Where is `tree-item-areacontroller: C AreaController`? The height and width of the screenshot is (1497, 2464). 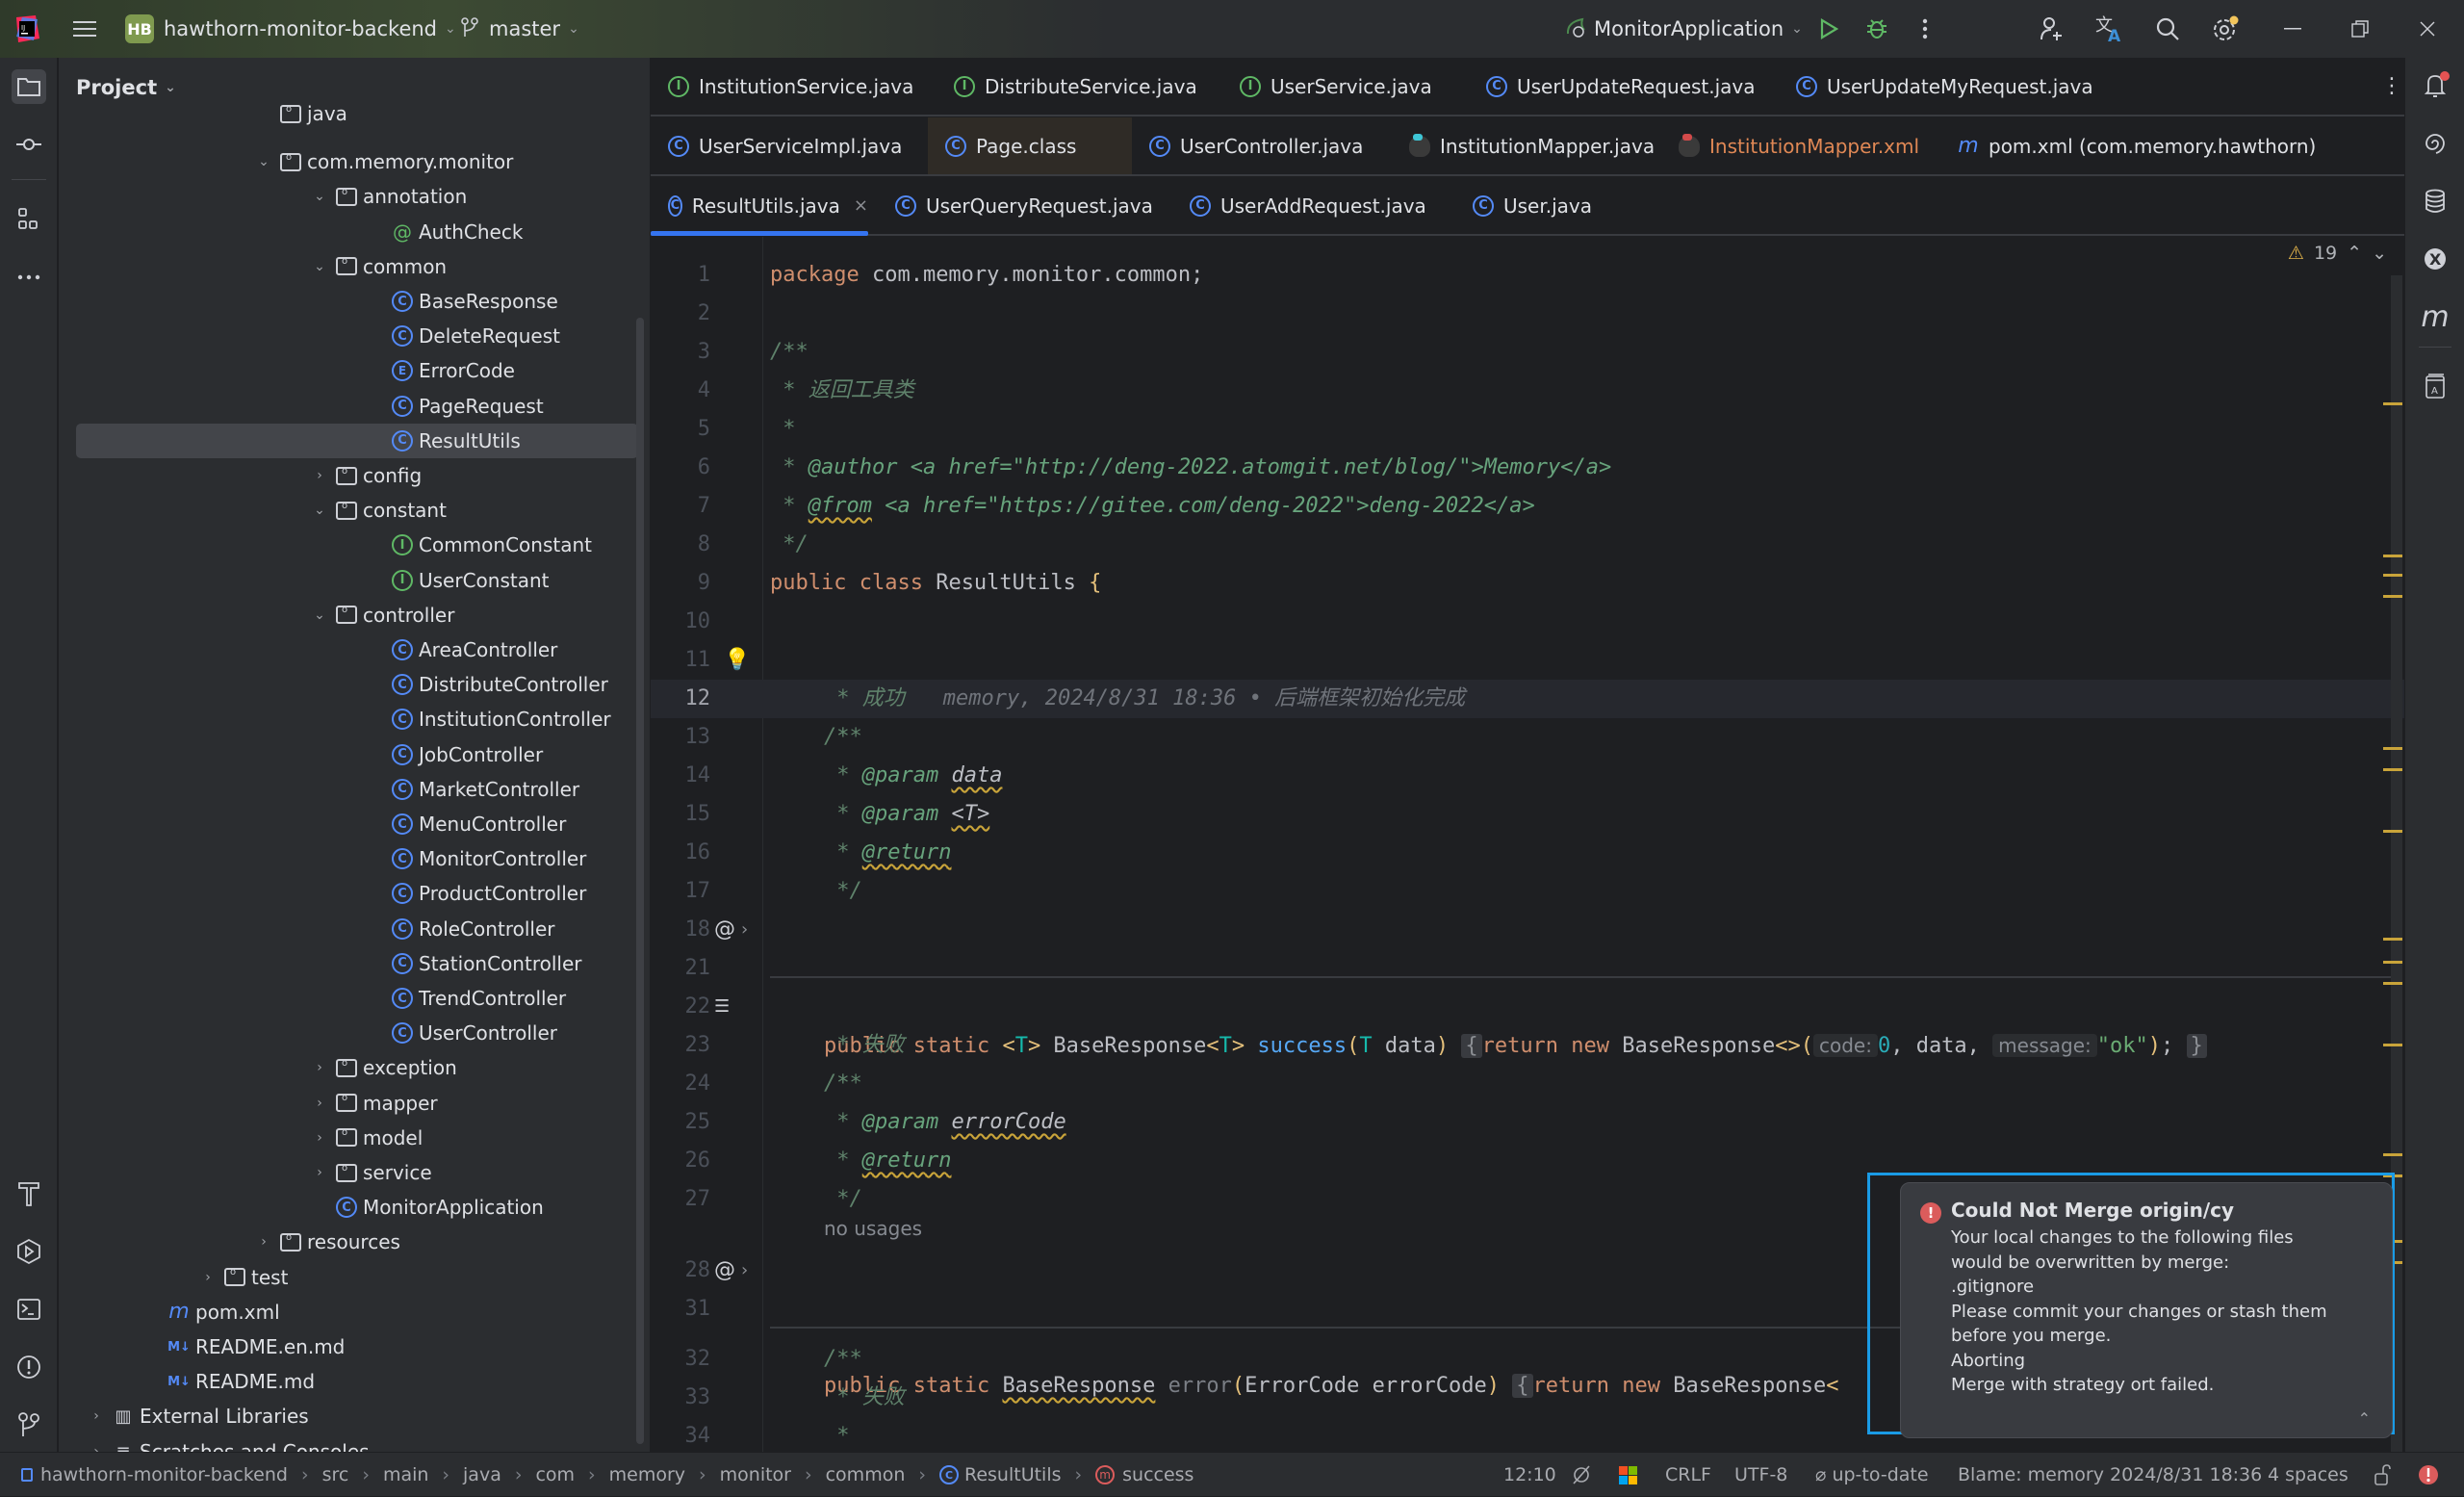
tree-item-areacontroller: C AreaController is located at coordinates (462, 649).